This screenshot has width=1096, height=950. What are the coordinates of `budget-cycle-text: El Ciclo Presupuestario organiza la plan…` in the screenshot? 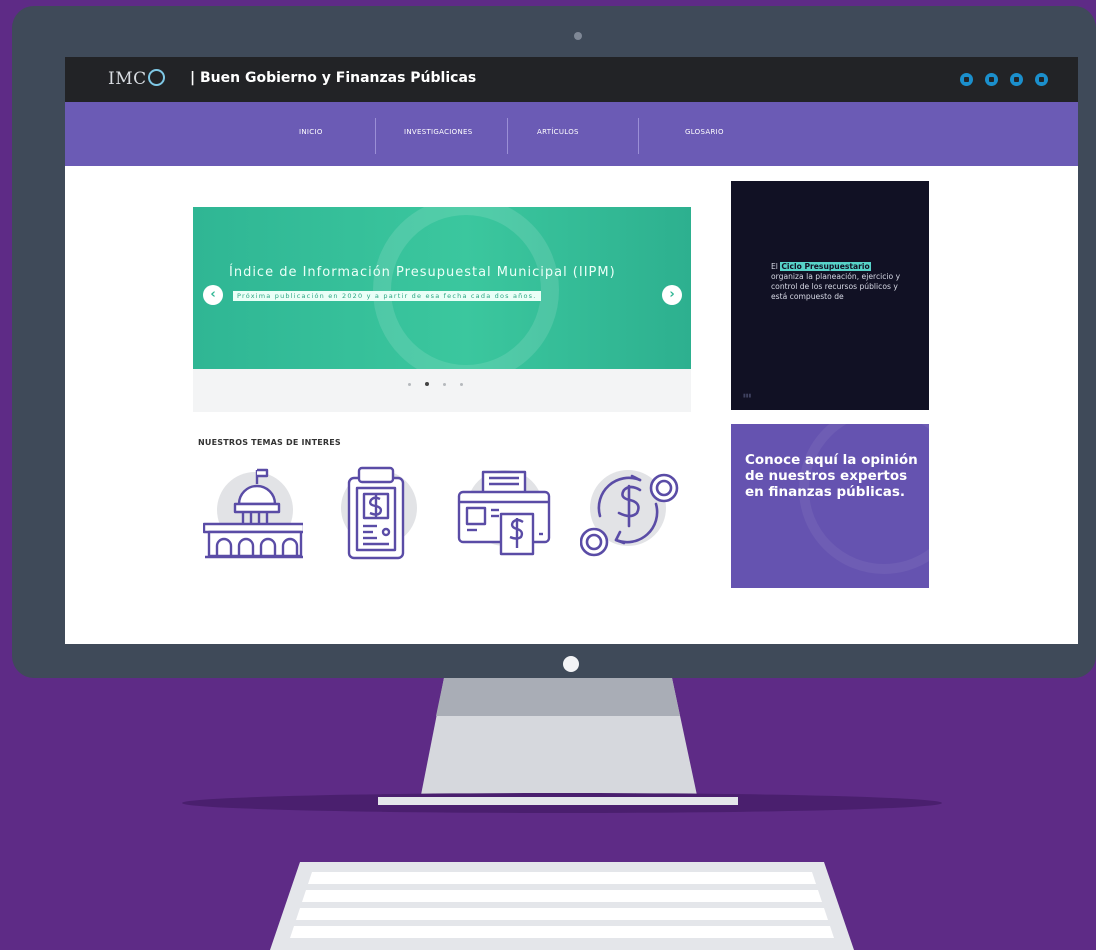 It's located at (836, 282).